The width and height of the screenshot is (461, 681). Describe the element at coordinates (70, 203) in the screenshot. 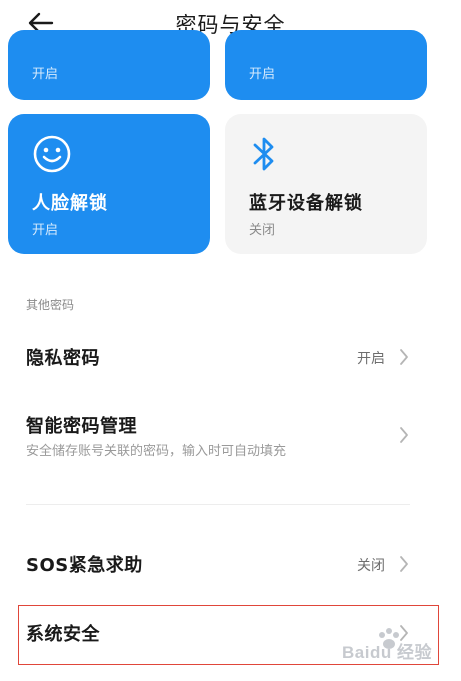

I see `tile-face-unlock-title: 人脸解锁` at that location.